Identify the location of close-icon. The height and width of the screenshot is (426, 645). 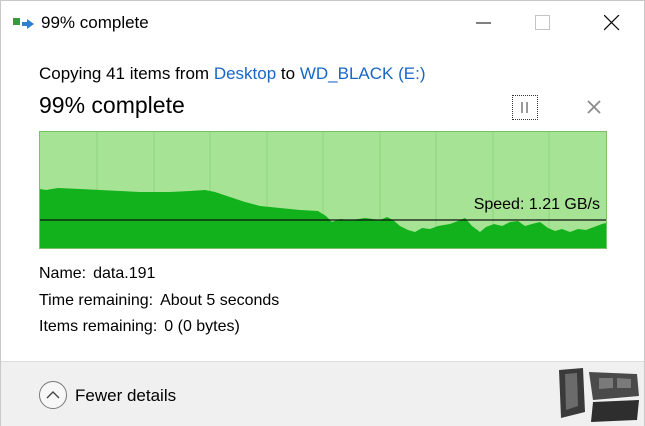
(612, 23).